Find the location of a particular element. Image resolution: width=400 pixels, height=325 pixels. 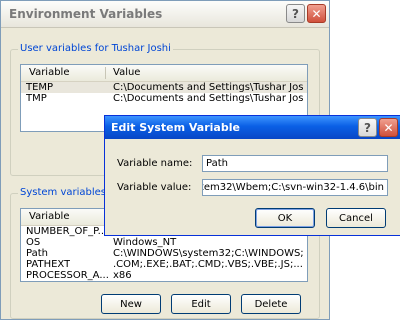

close-button: ✕ is located at coordinates (316, 13).